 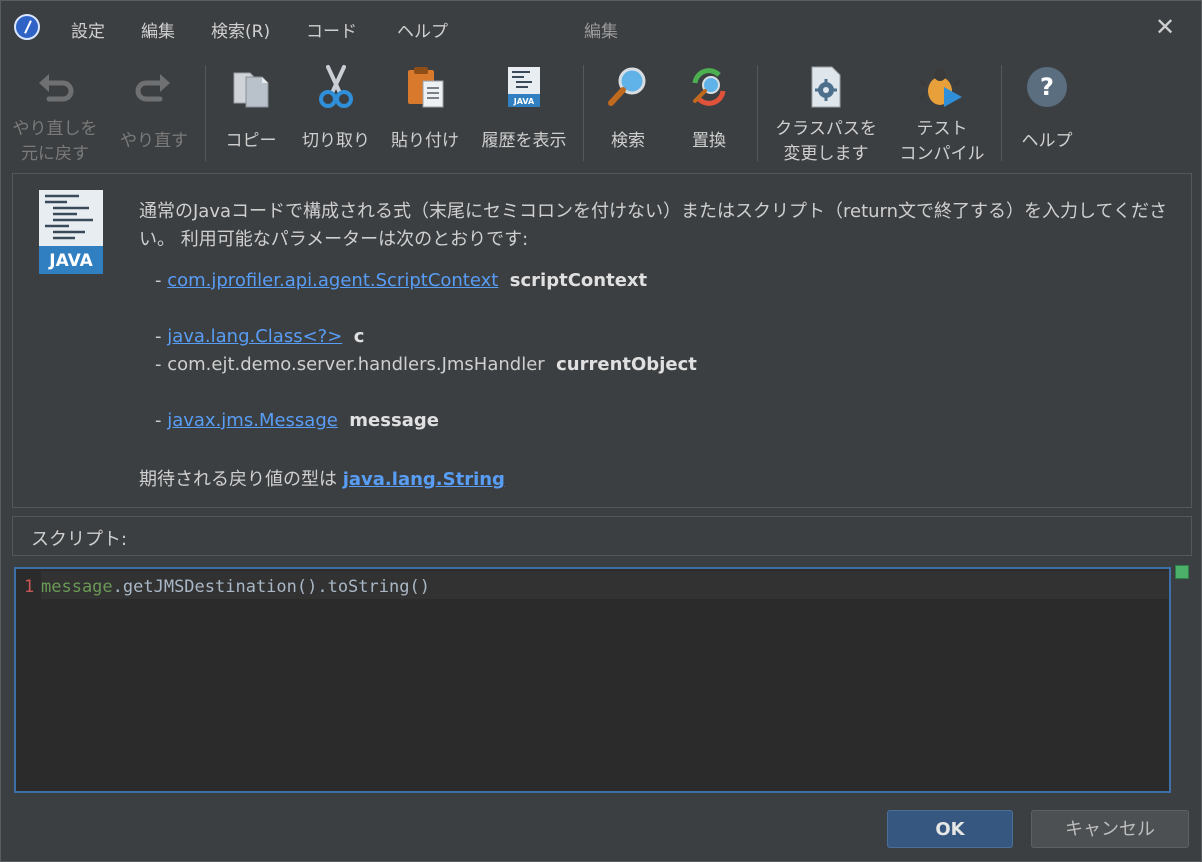 What do you see at coordinates (27, 27) in the screenshot?
I see `app-logo-icon` at bounding box center [27, 27].